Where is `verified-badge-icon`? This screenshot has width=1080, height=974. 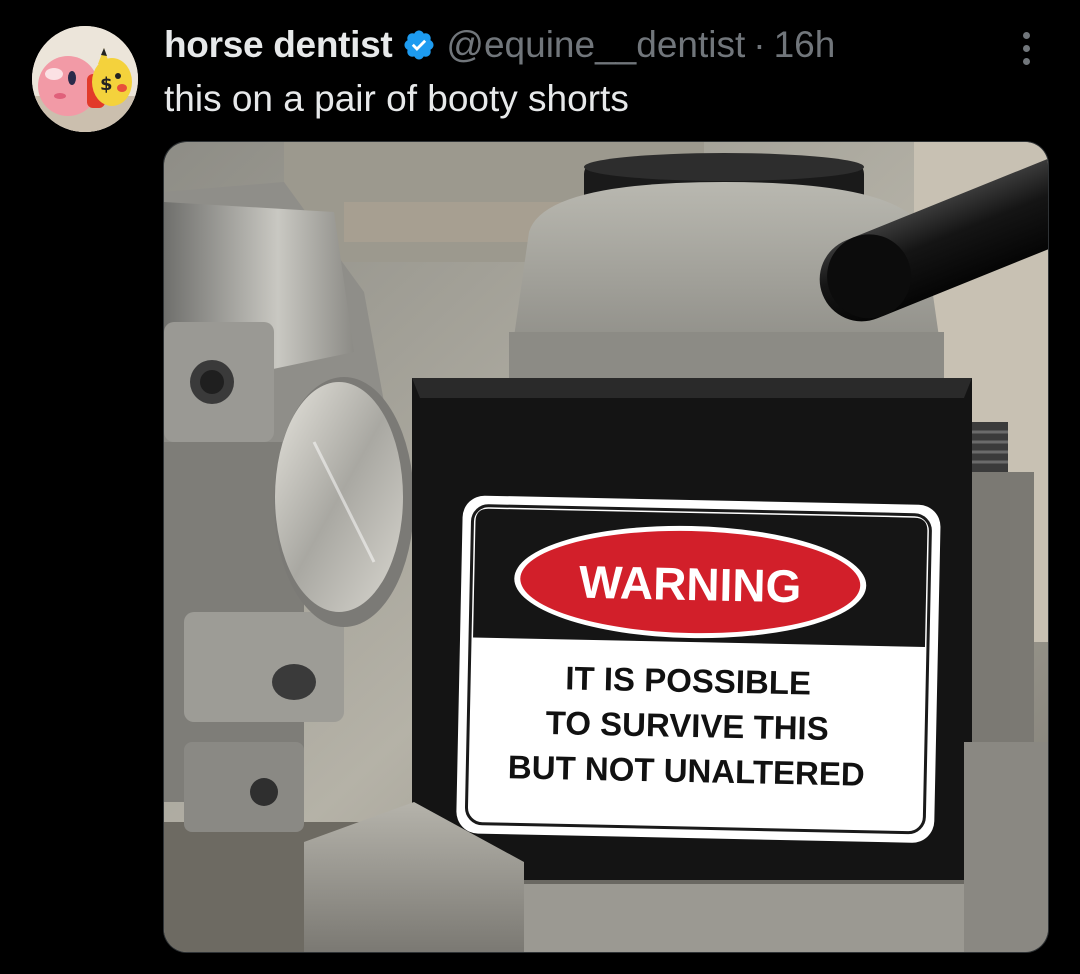 verified-badge-icon is located at coordinates (419, 45).